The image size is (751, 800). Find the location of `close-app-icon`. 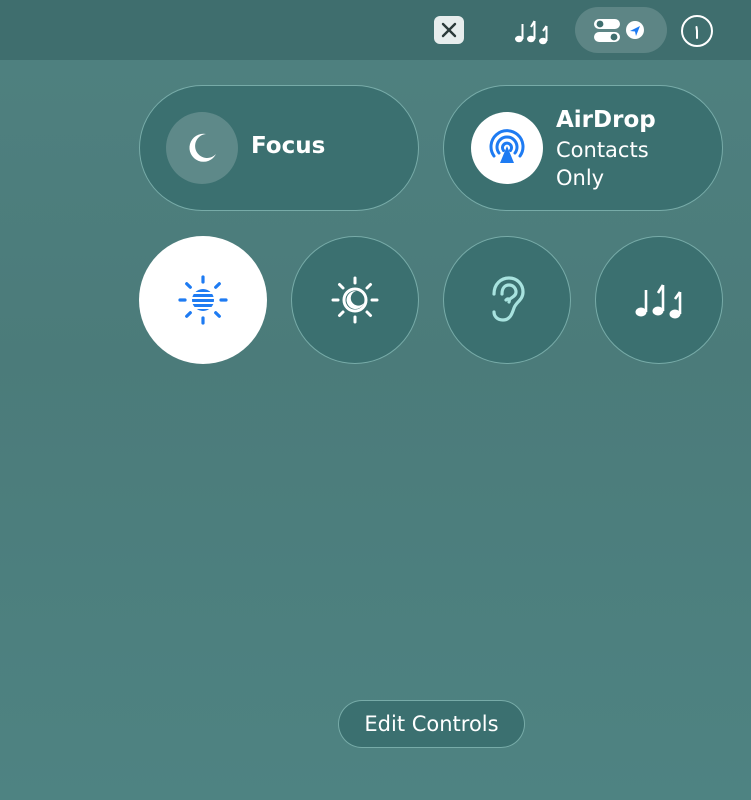

close-app-icon is located at coordinates (449, 30).